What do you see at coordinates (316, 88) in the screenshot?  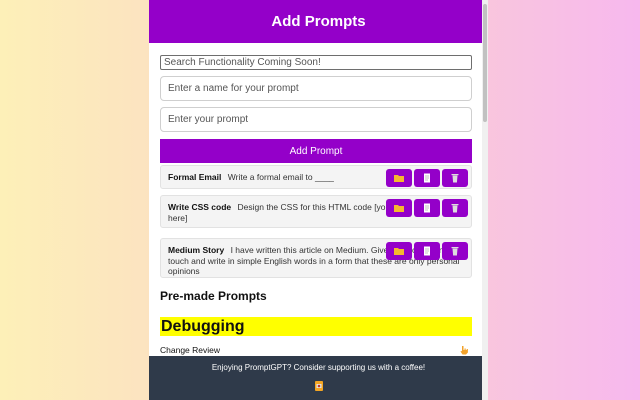 I see `prompt-name-input: Enter a name for your prompt` at bounding box center [316, 88].